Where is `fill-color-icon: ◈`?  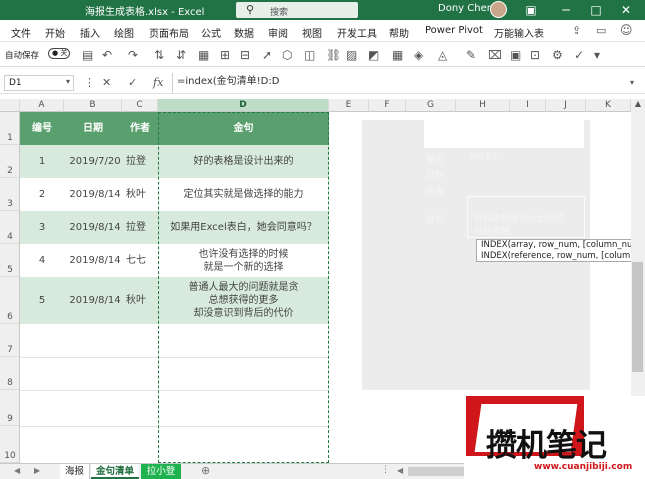 fill-color-icon: ◈ is located at coordinates (418, 55).